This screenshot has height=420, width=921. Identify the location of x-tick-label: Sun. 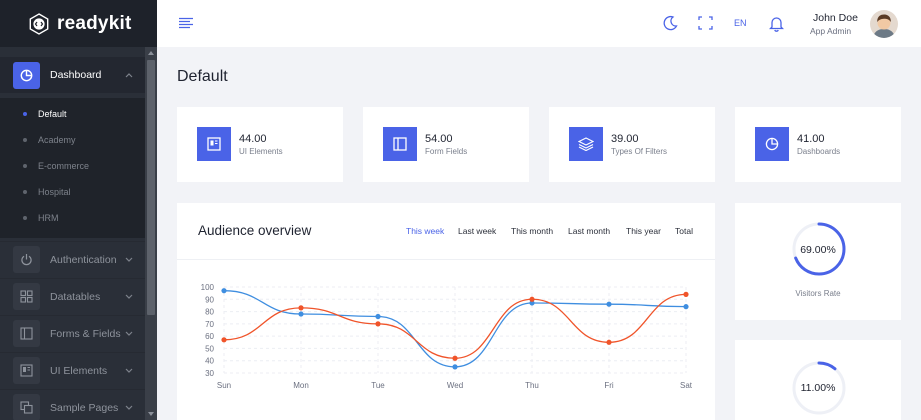
(224, 385).